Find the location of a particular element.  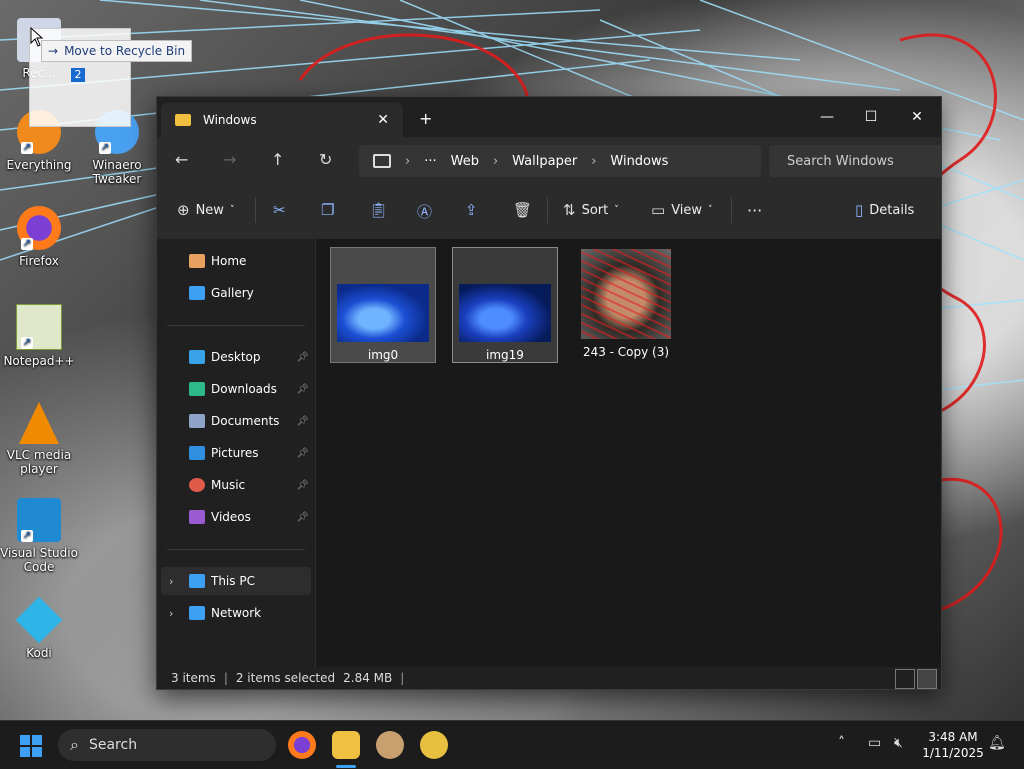

sort-label: Sort is located at coordinates (595, 210).